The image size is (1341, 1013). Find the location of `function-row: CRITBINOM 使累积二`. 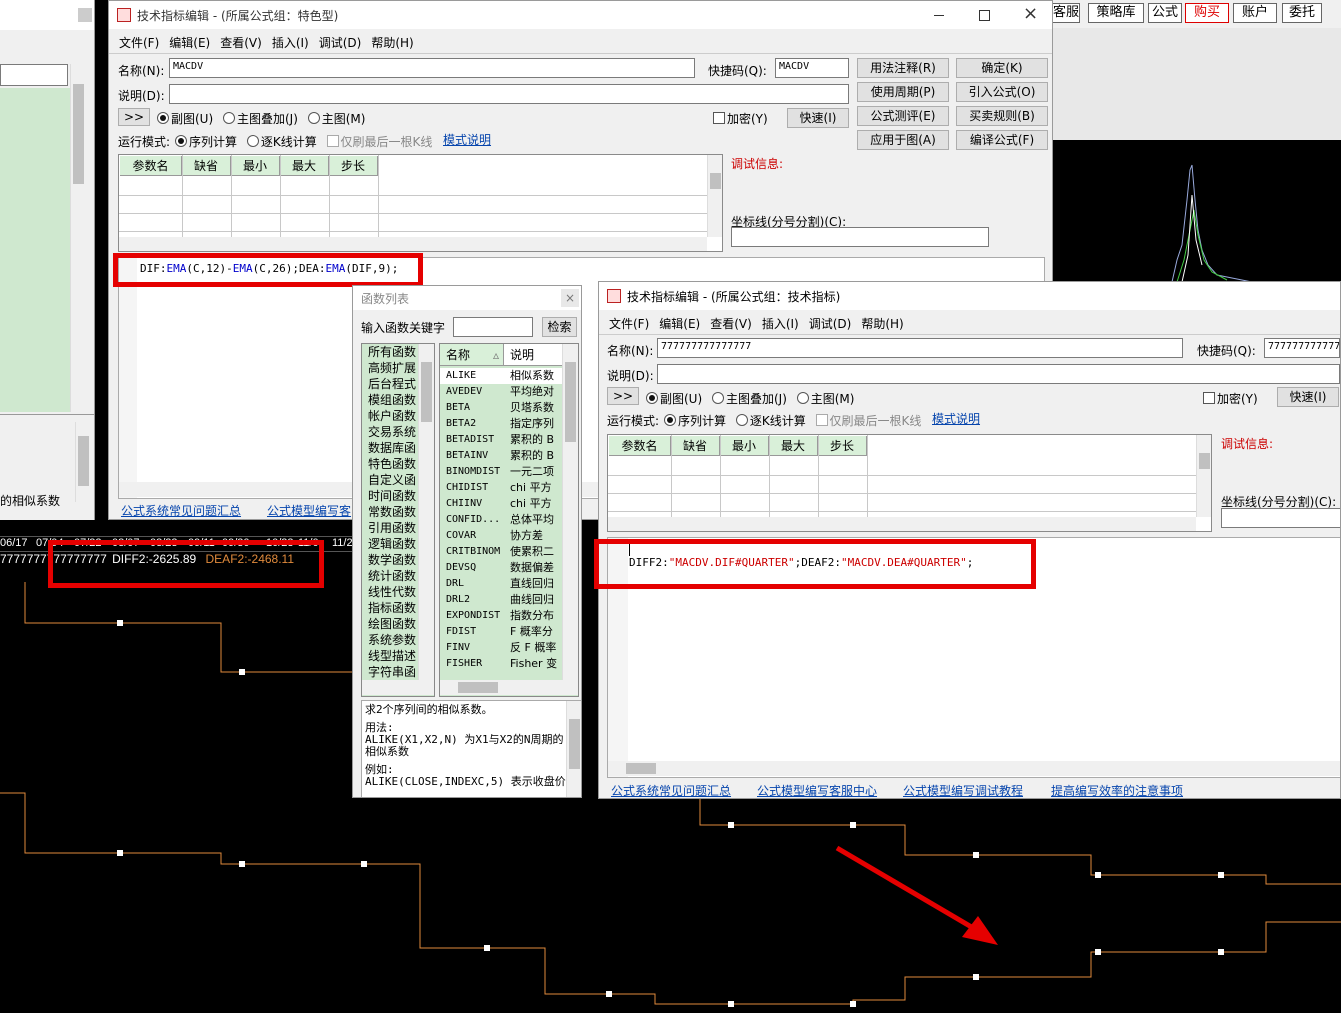

function-row: CRITBINOM 使累积二 is located at coordinates (501, 552).